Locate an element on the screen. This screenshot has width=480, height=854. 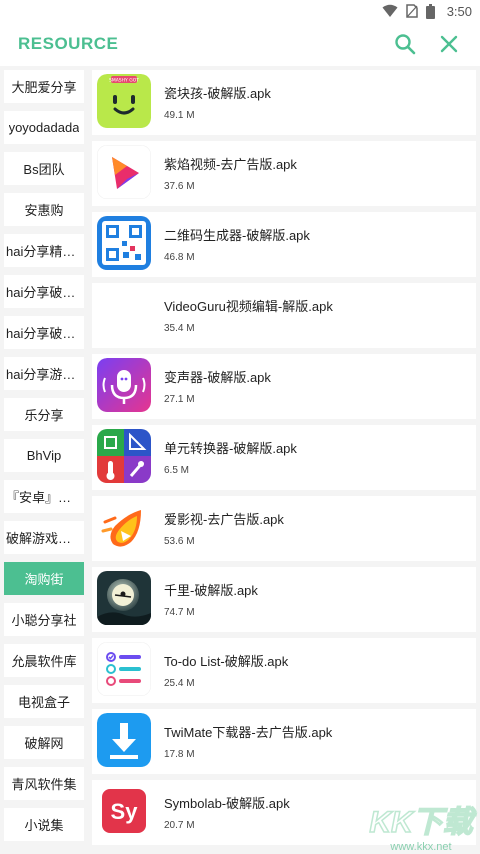
svg-text: Sy is located at coordinates (125, 811).